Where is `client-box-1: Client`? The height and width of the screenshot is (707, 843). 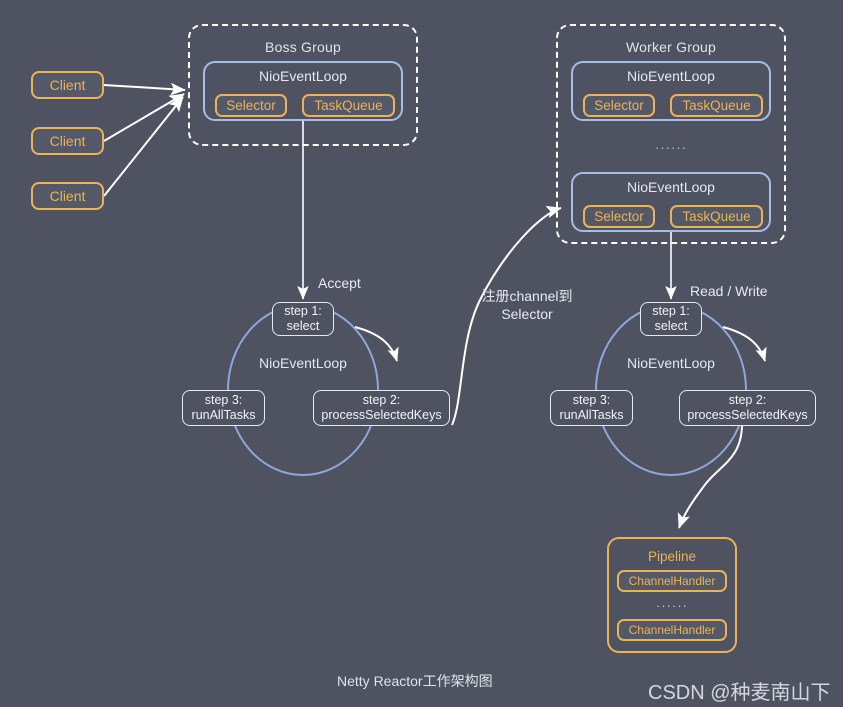
client-box-1: Client is located at coordinates (67, 85).